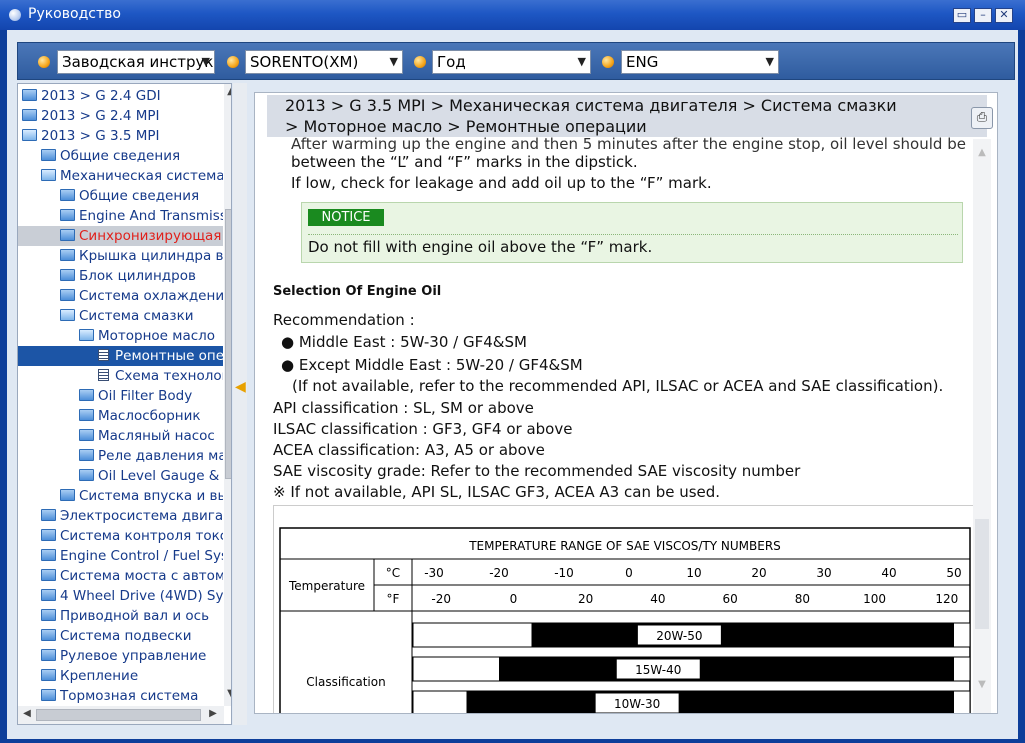 The height and width of the screenshot is (743, 1025). What do you see at coordinates (118, 715) in the screenshot?
I see `tree-hscroll-thumb` at bounding box center [118, 715].